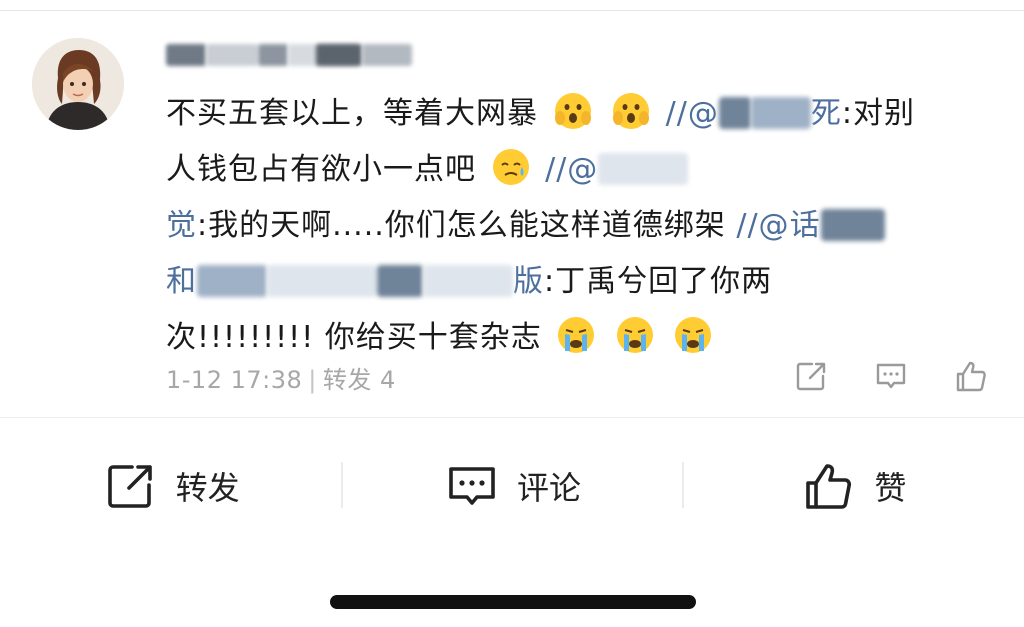  I want to click on comment-line-1: 不买五套以上，等着大网暴 //@ 死:对别, so click(581, 114).